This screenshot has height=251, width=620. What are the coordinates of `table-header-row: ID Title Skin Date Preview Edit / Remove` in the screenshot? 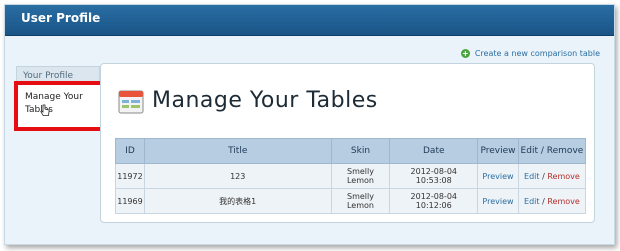 It's located at (351, 151).